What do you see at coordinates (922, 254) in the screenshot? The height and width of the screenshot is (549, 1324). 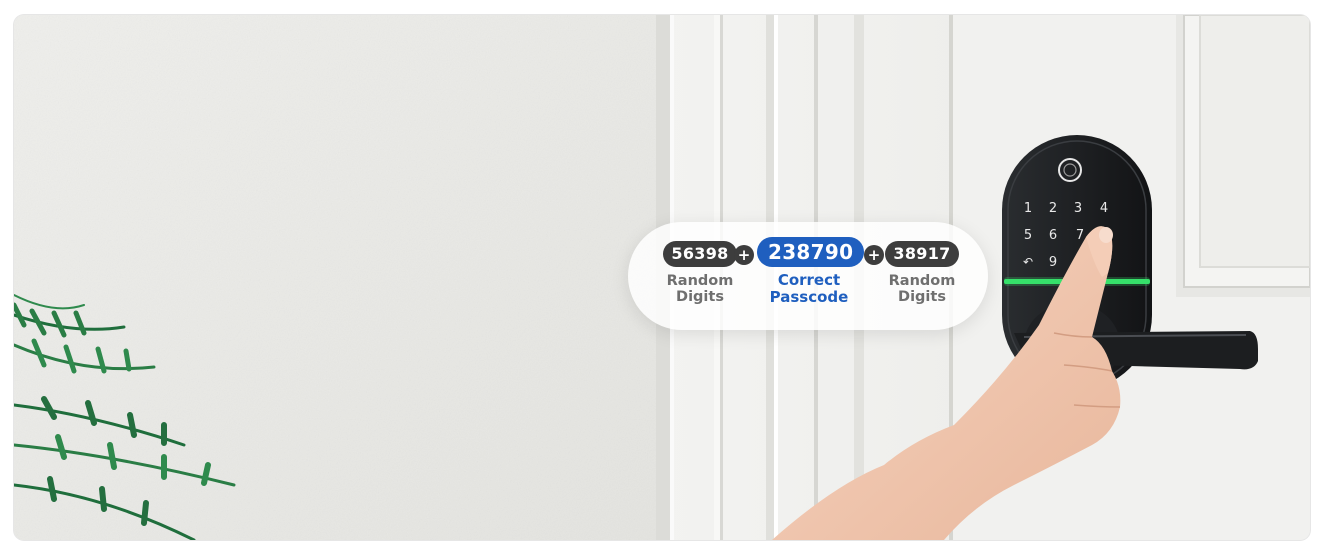 I see `digits-badge: 38917` at bounding box center [922, 254].